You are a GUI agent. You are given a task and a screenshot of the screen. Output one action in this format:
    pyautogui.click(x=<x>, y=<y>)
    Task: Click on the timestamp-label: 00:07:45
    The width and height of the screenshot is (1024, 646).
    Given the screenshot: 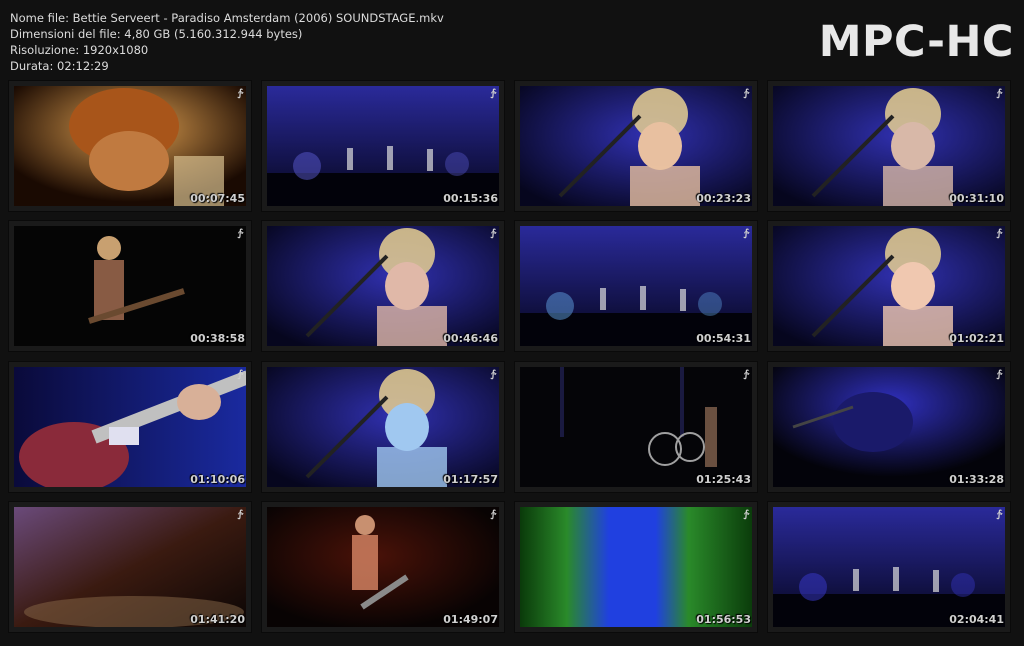 What is the action you would take?
    pyautogui.click(x=217, y=198)
    